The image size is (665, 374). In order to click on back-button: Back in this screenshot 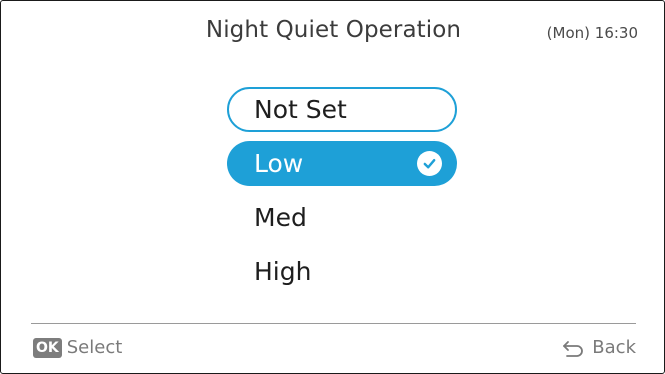, I will do `click(599, 347)`.